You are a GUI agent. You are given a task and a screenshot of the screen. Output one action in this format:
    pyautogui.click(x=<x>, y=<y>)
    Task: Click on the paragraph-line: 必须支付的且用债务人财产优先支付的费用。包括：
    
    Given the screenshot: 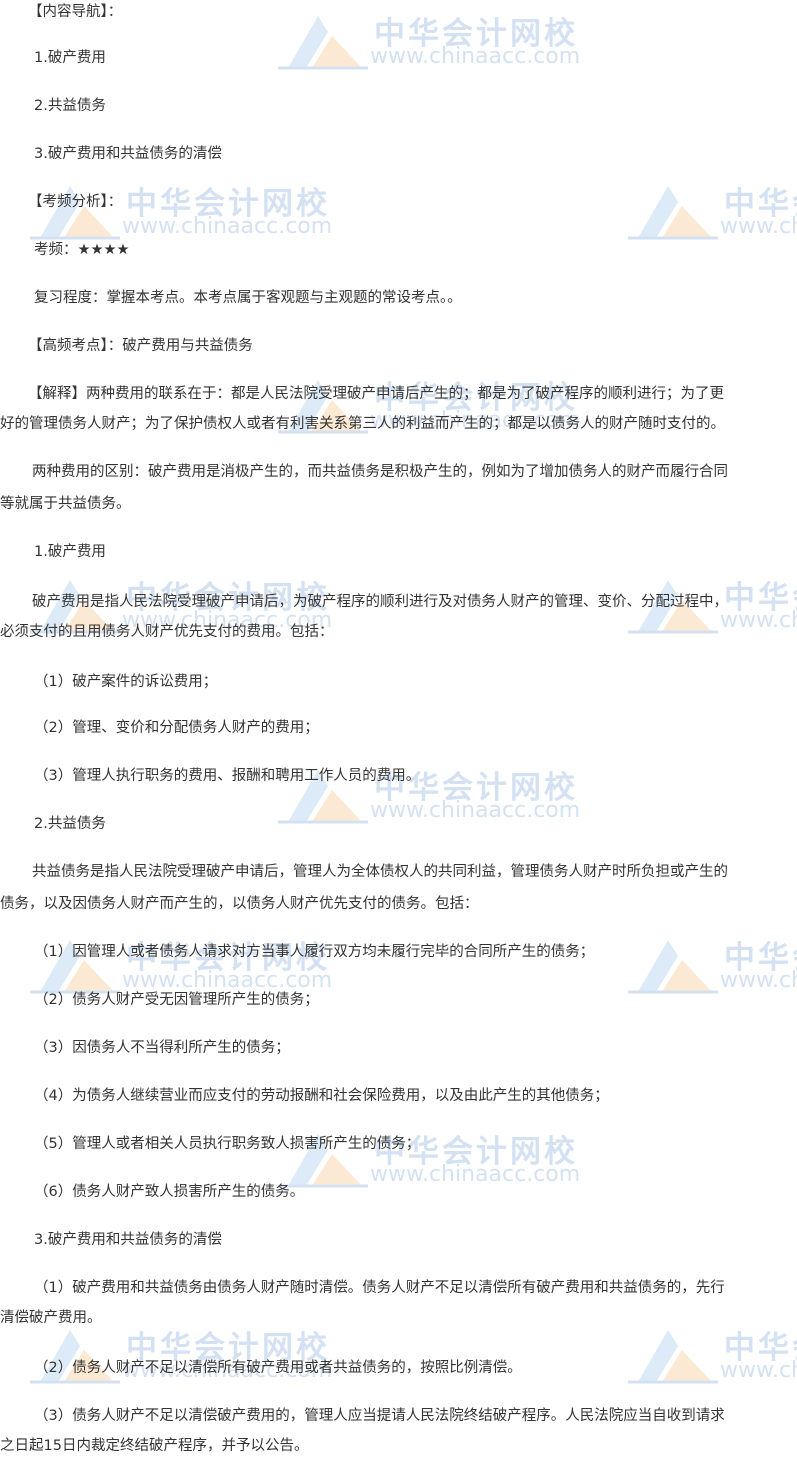 What is the action you would take?
    pyautogui.click(x=167, y=632)
    